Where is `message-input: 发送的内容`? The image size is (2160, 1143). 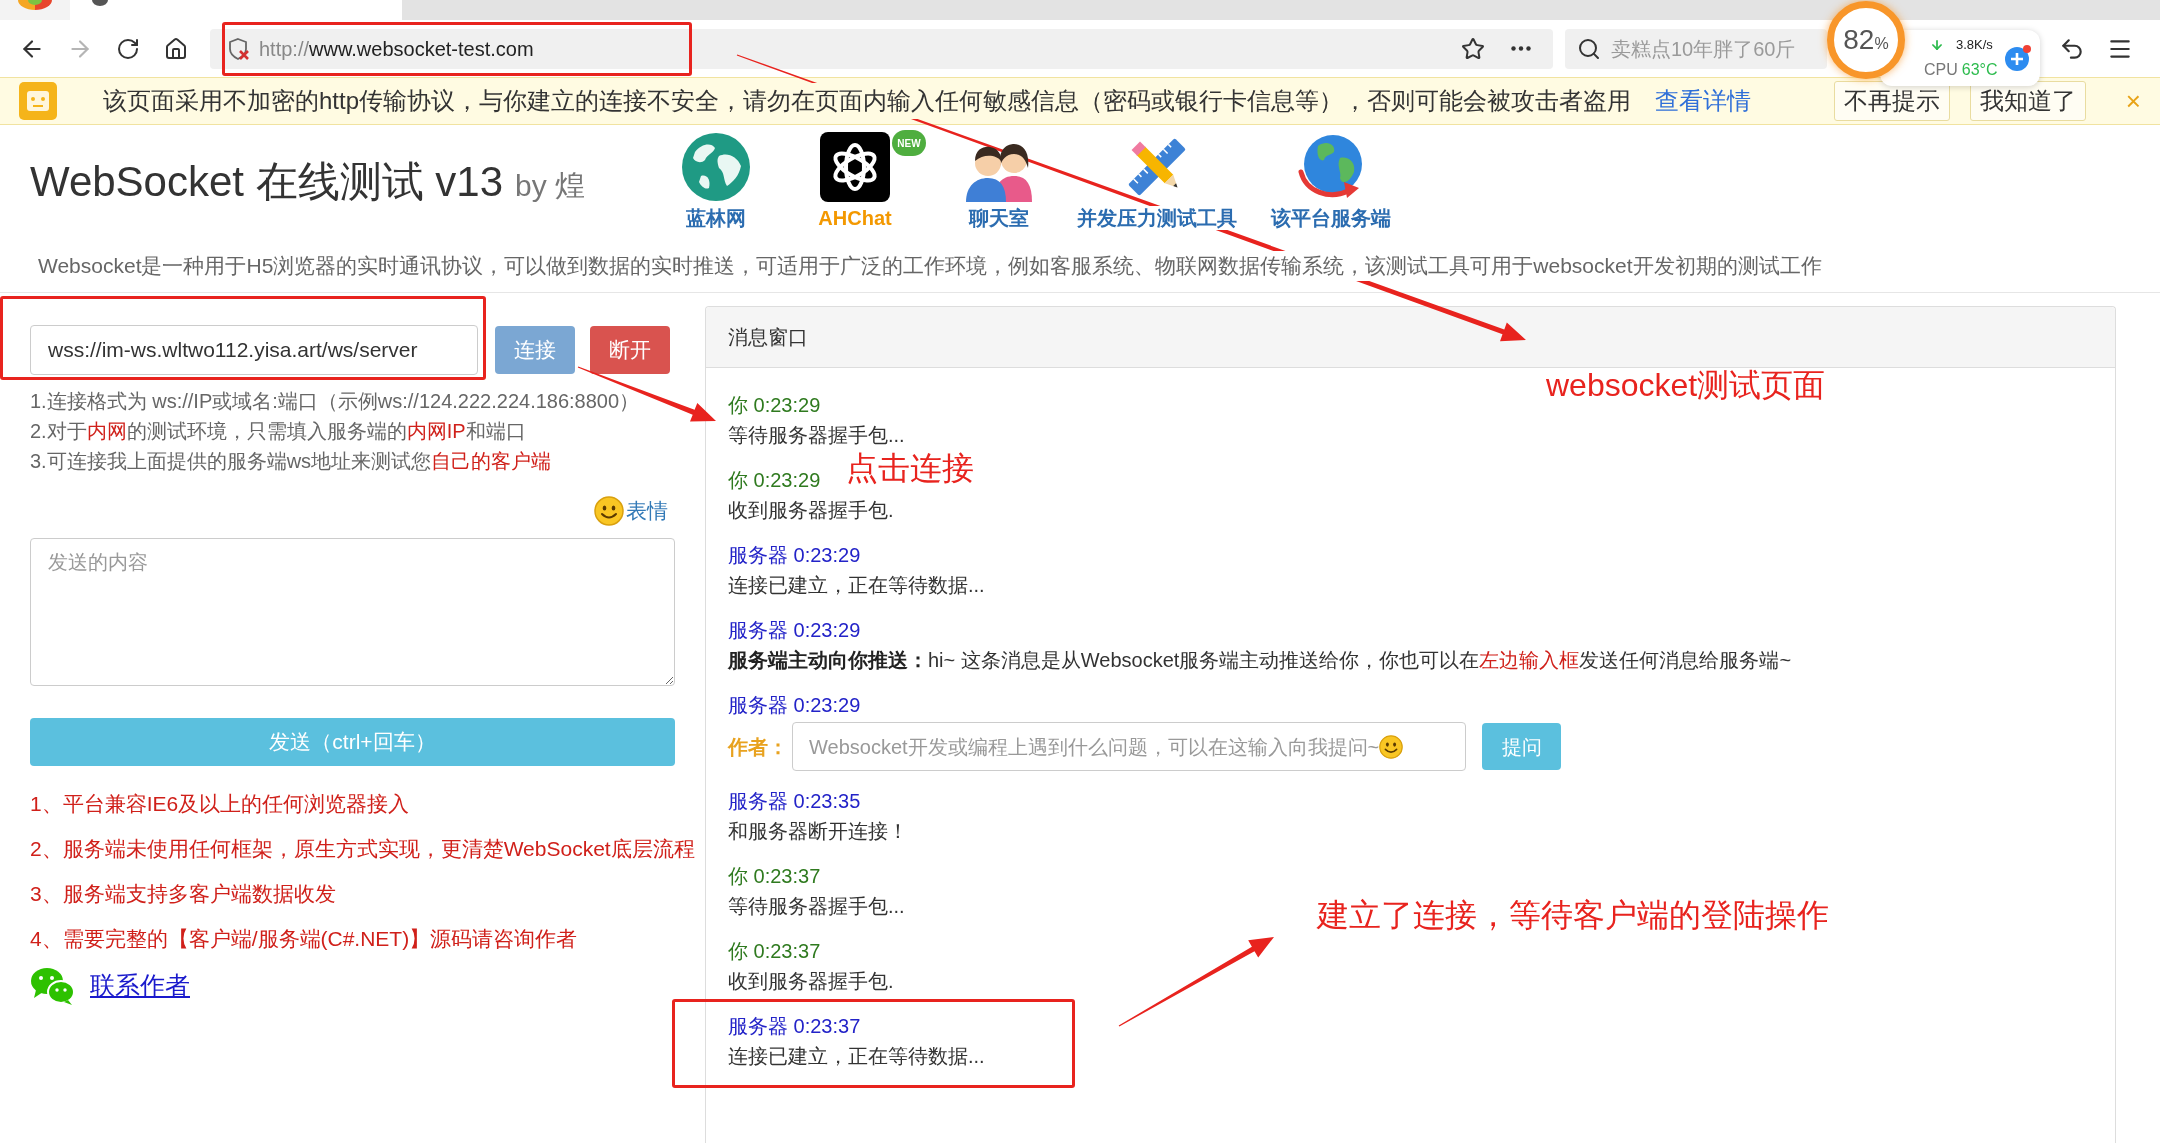
message-input: 发送的内容 is located at coordinates (352, 612).